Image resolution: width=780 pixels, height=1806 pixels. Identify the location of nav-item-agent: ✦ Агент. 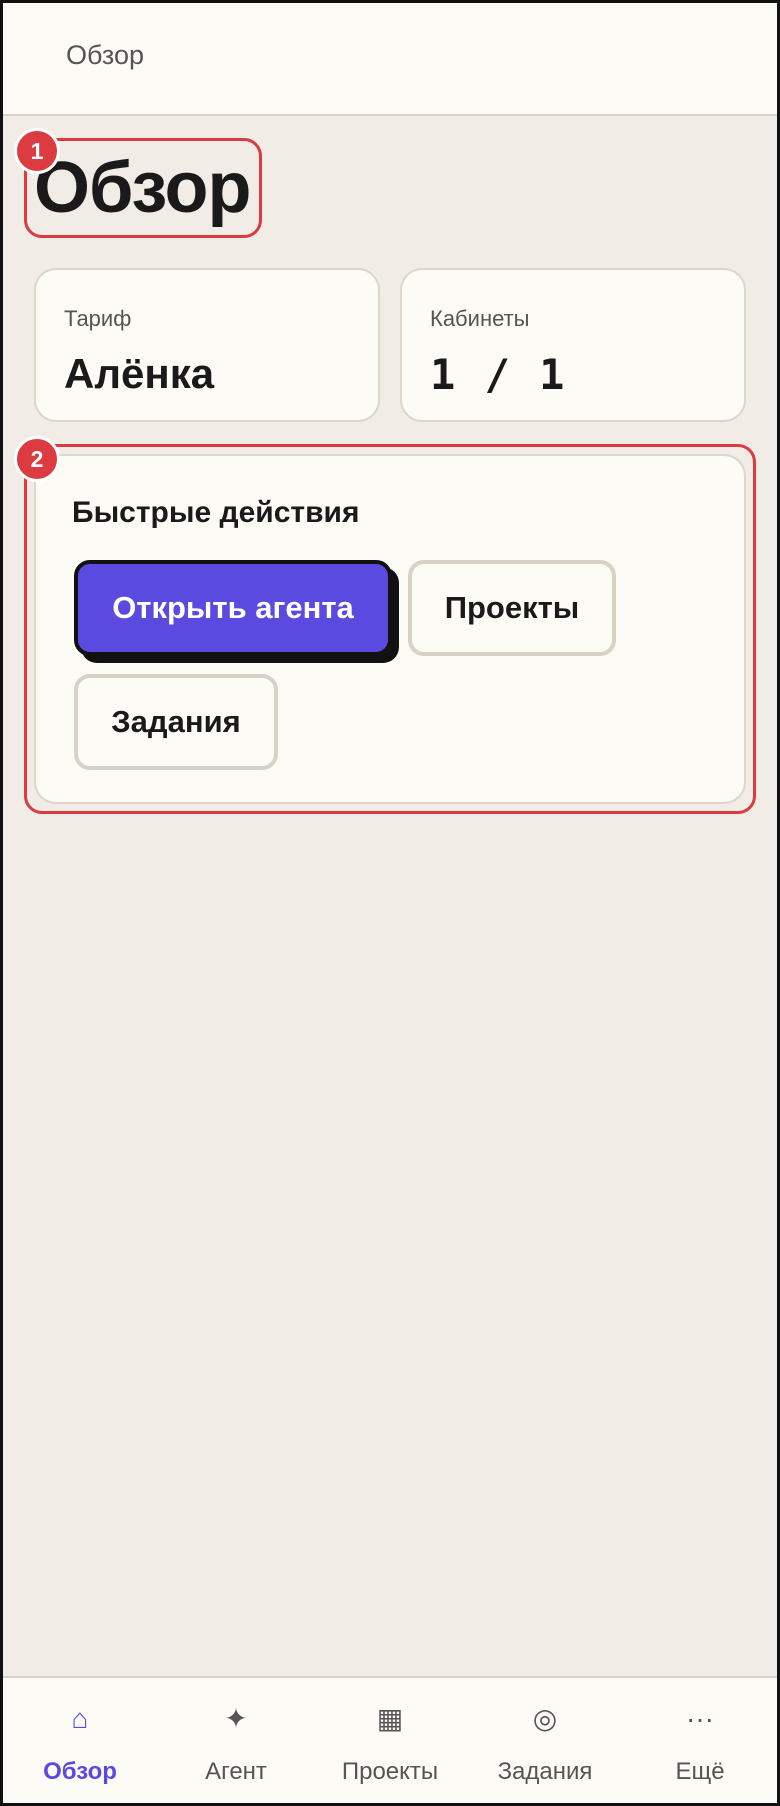
(236, 1742).